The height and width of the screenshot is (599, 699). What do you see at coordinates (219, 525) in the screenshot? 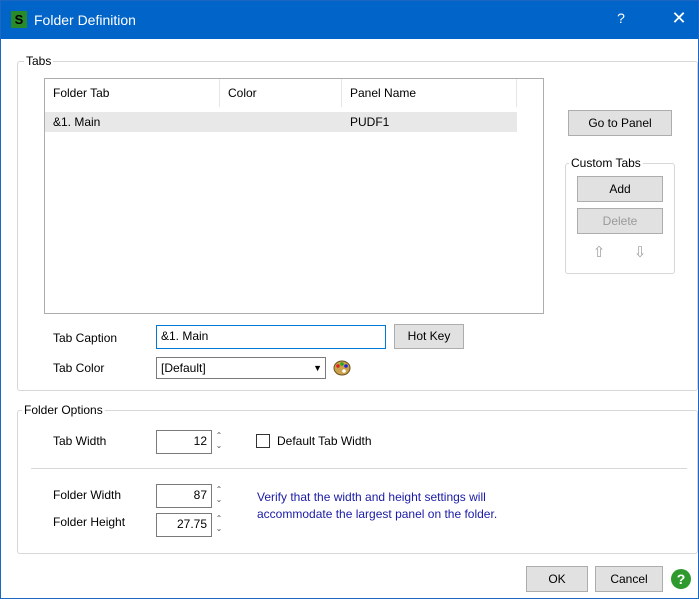
I see `folder-height-spinner: ⌃ ⌄` at bounding box center [219, 525].